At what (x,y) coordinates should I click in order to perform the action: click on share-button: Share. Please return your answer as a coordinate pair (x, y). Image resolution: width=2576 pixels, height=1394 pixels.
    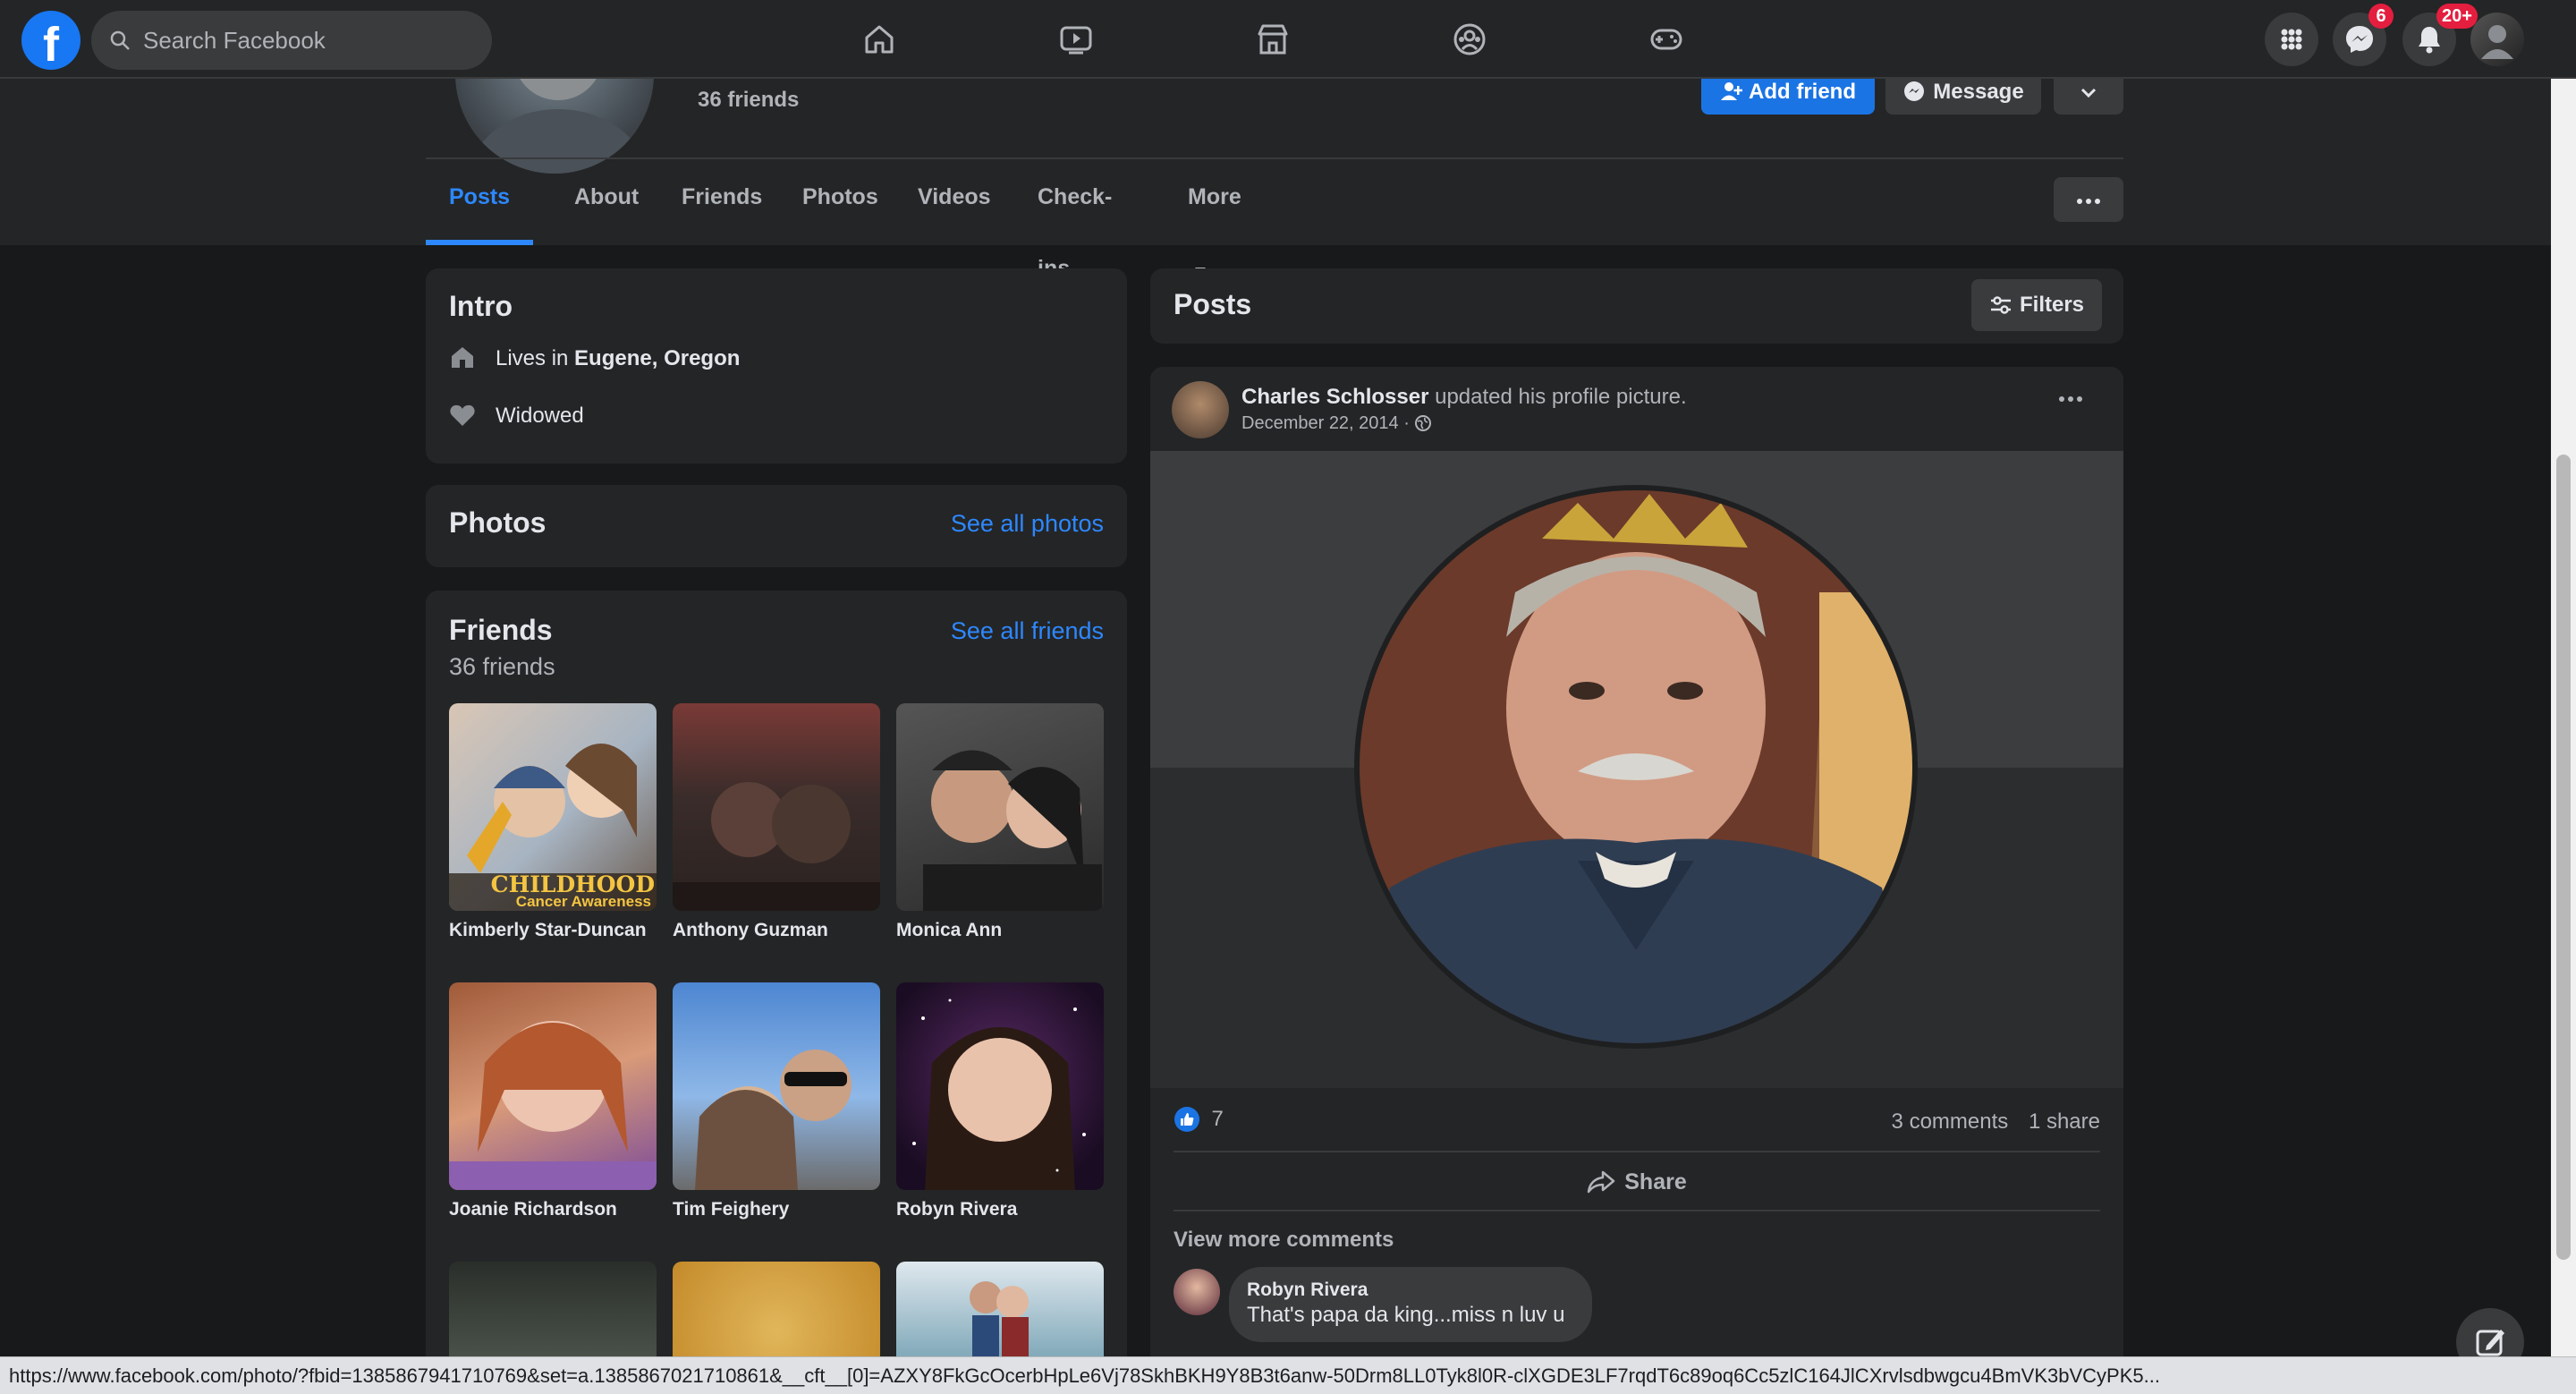
    Looking at the image, I should click on (1636, 1182).